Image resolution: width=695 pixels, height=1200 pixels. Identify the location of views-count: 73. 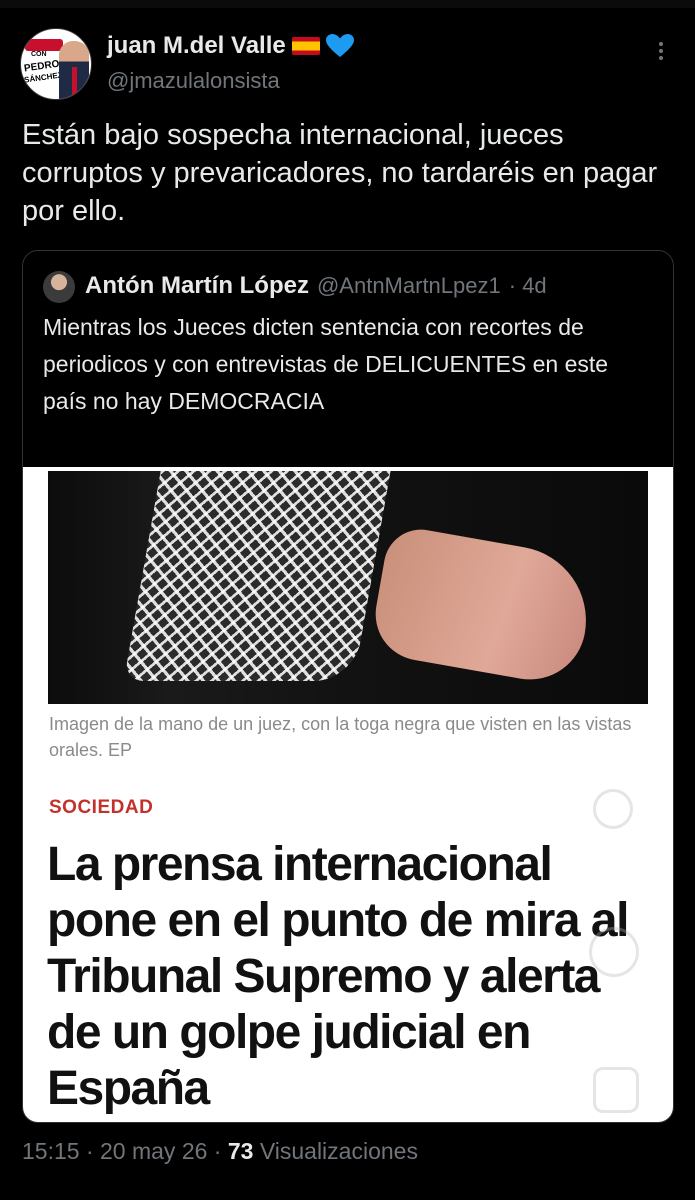
(240, 1151).